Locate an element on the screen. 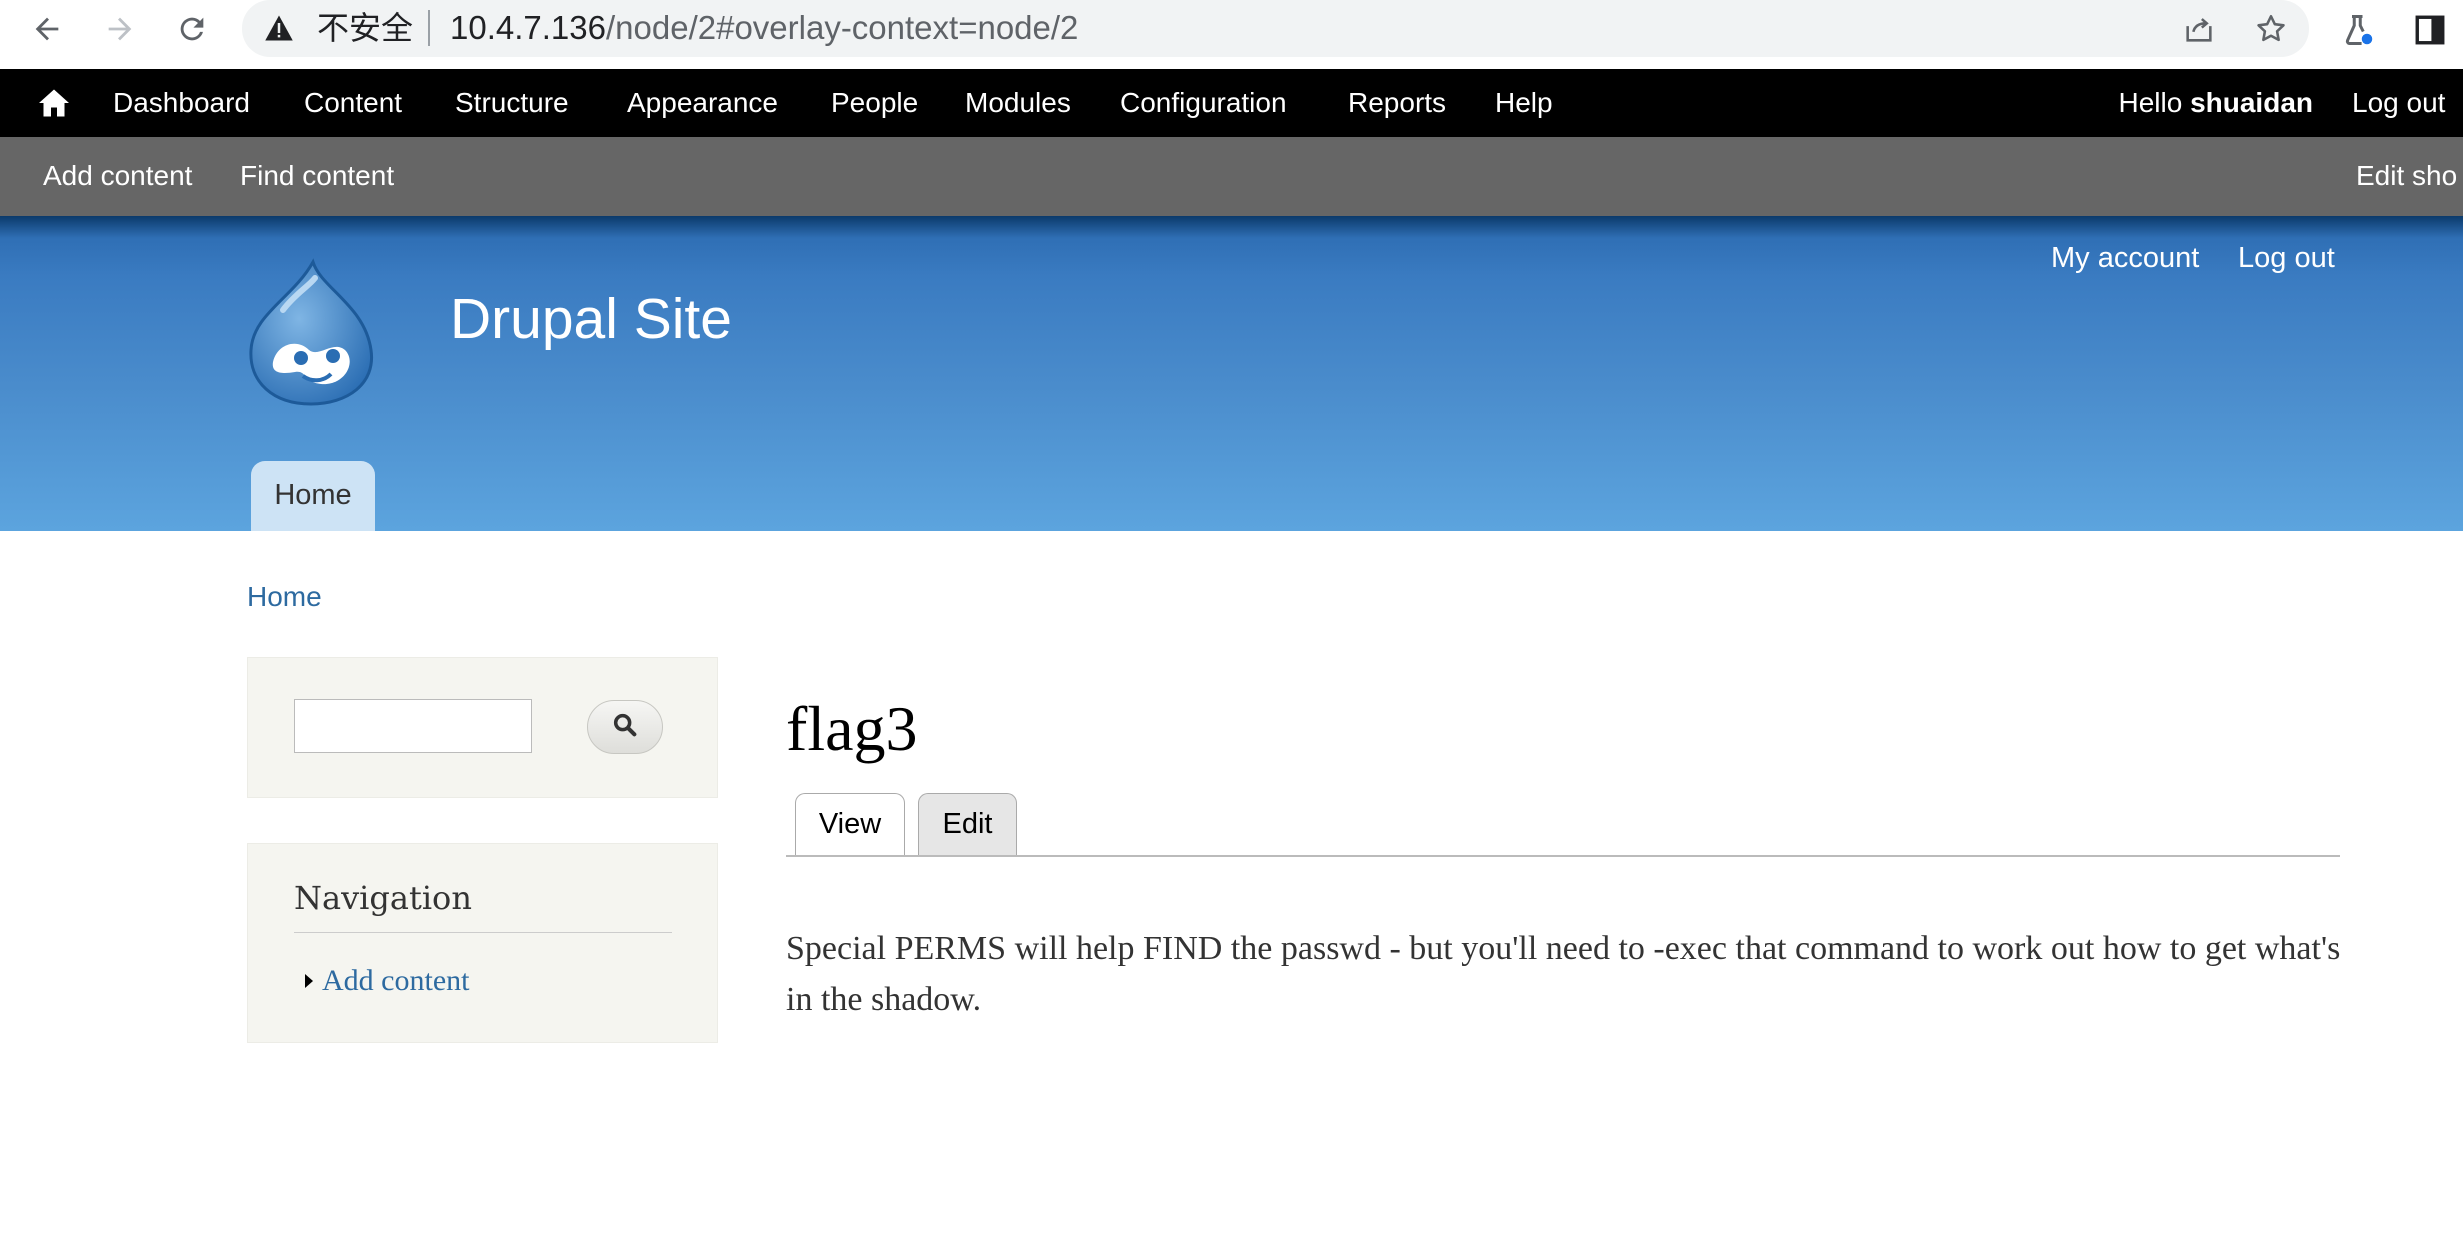 This screenshot has height=1246, width=2463. toolbar-modules: Modules is located at coordinates (1018, 103).